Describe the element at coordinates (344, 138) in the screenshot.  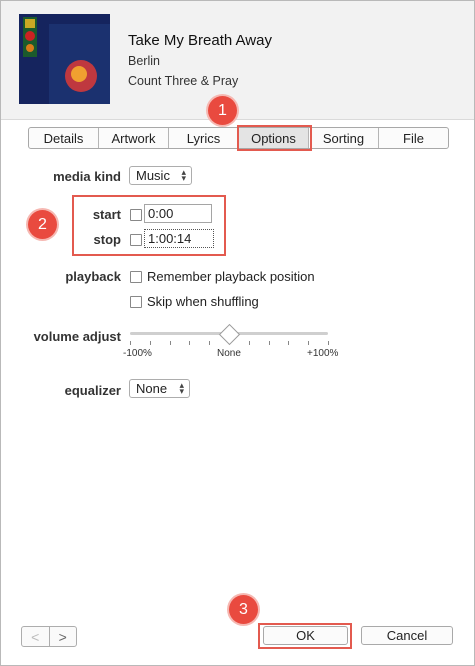
I see `tab-sorting: Sorting` at that location.